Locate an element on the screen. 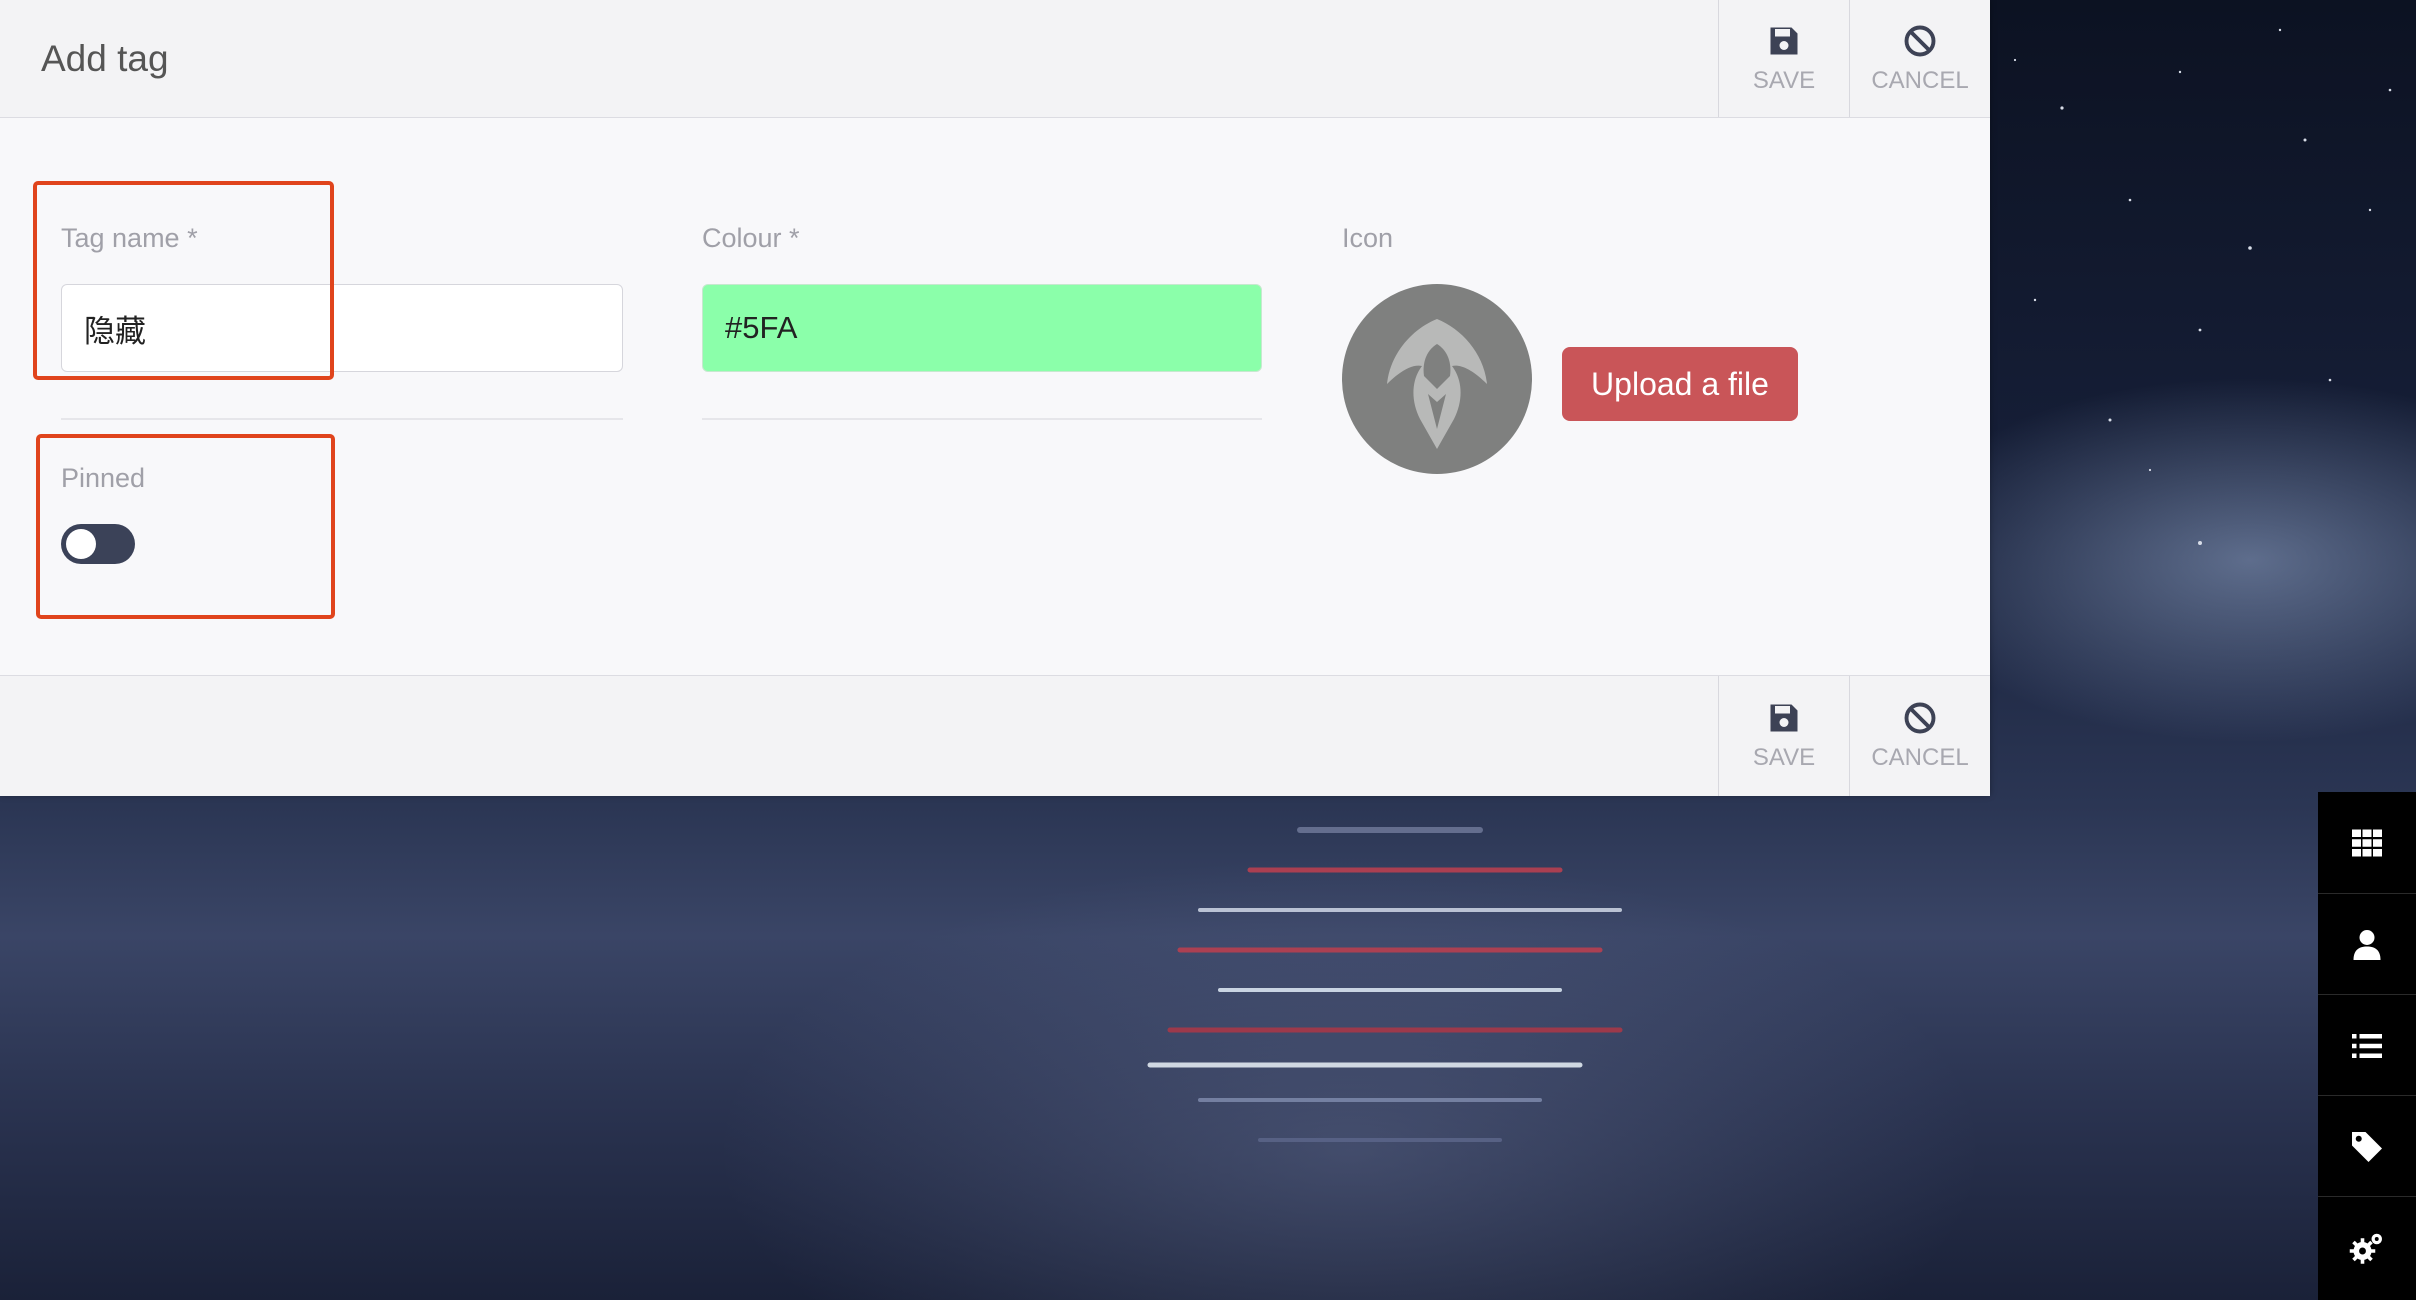 This screenshot has height=1300, width=2416. colour-input: #5FA is located at coordinates (982, 328).